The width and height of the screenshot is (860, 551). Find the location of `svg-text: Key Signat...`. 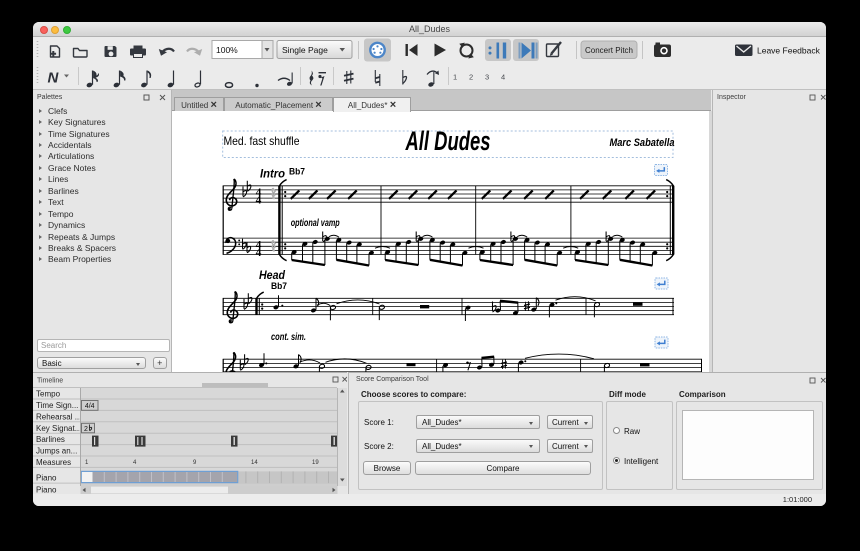

svg-text: Key Signat... is located at coordinates (58, 428).